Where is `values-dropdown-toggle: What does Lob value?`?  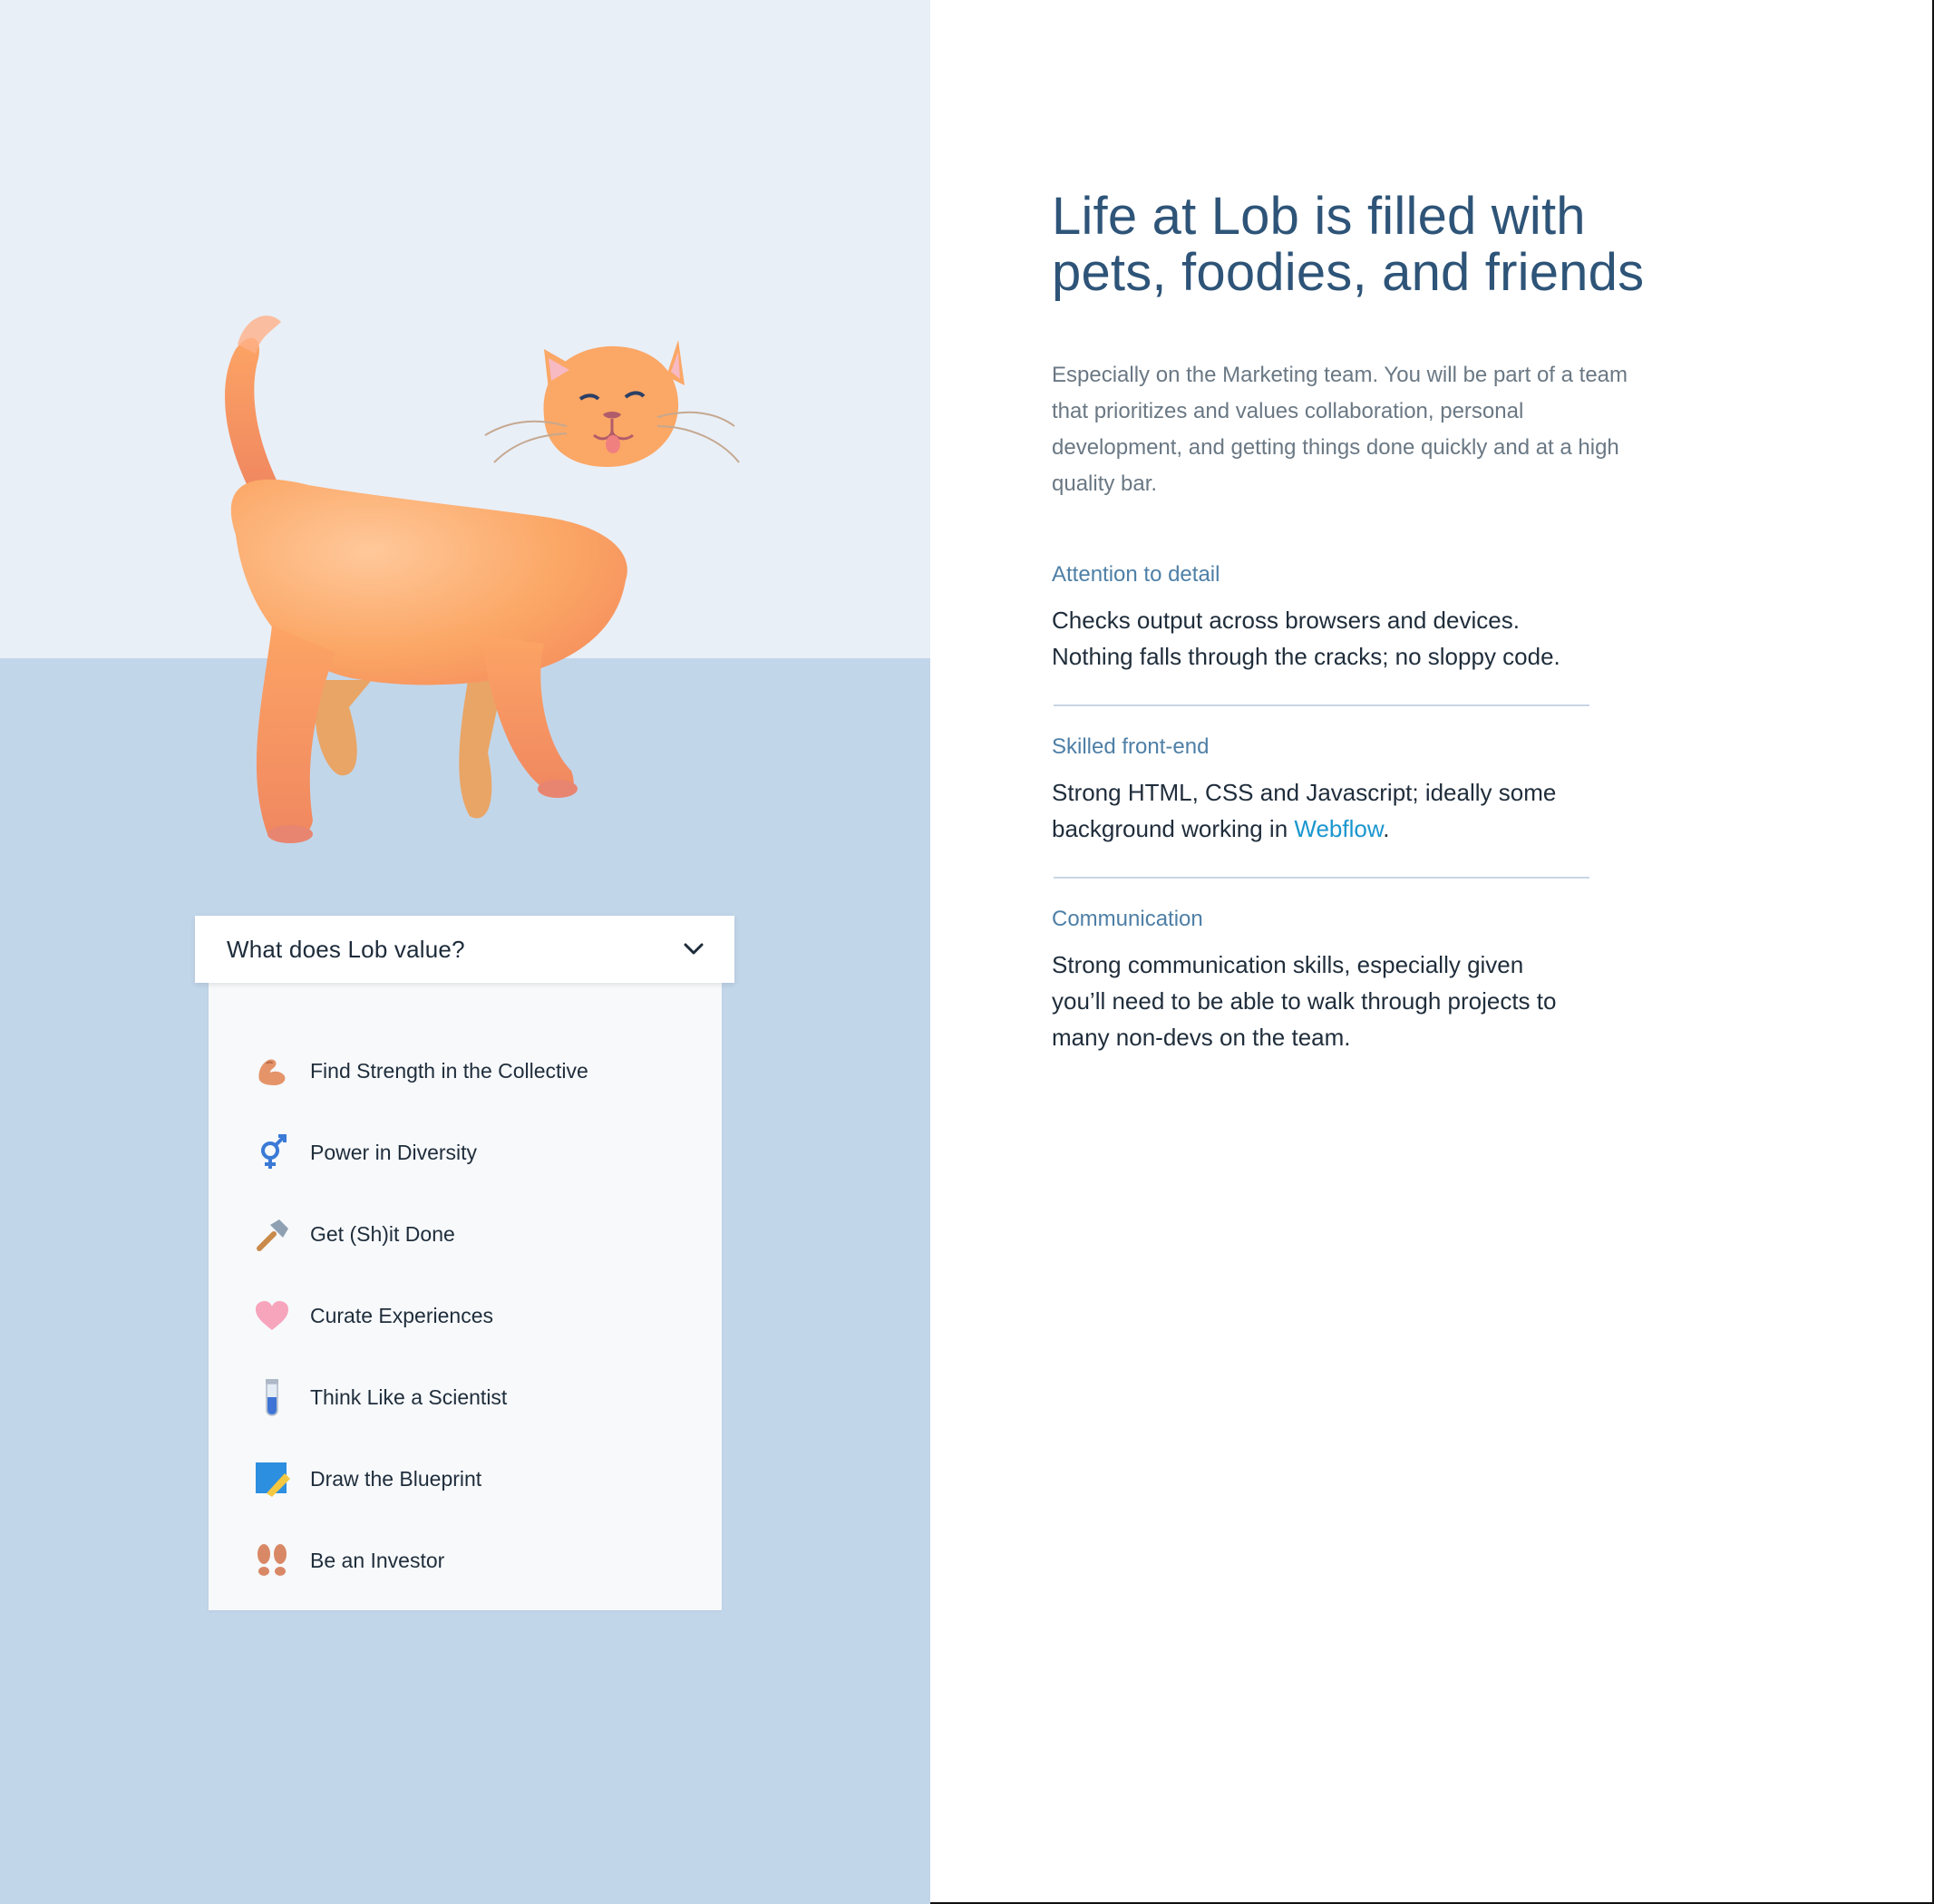 values-dropdown-toggle: What does Lob value? is located at coordinates (464, 950).